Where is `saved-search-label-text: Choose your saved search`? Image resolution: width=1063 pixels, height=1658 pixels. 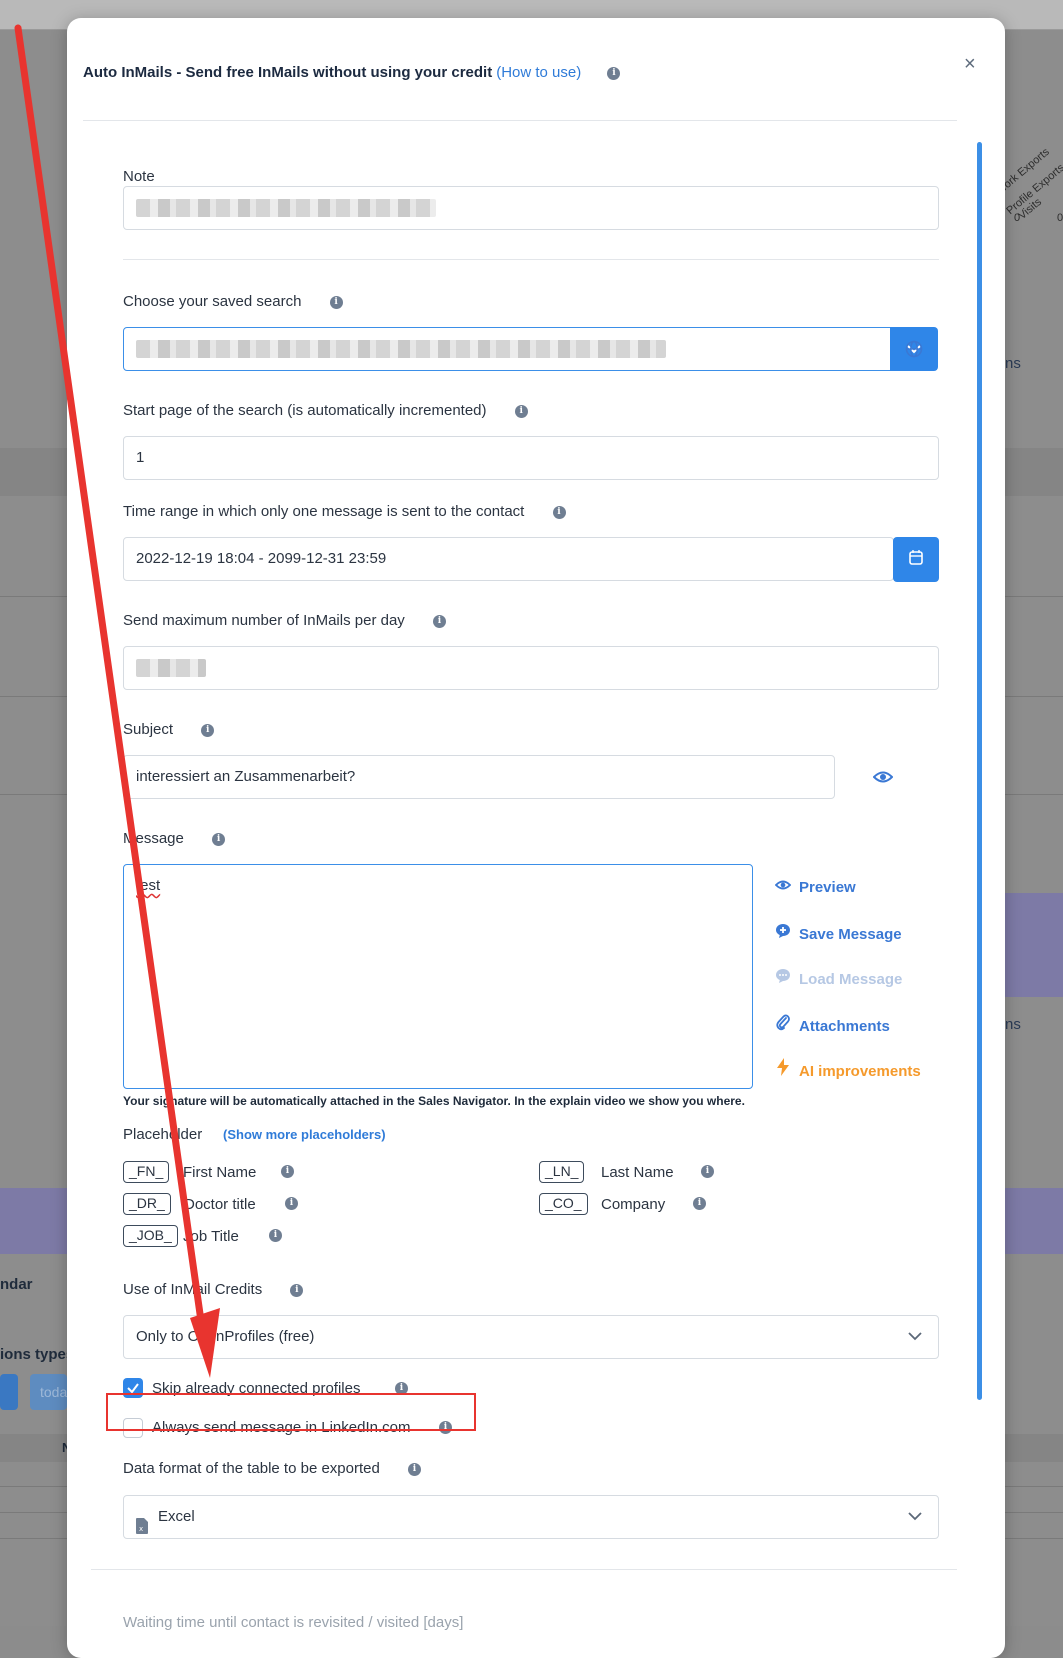
saved-search-label-text: Choose your saved search is located at coordinates (212, 301).